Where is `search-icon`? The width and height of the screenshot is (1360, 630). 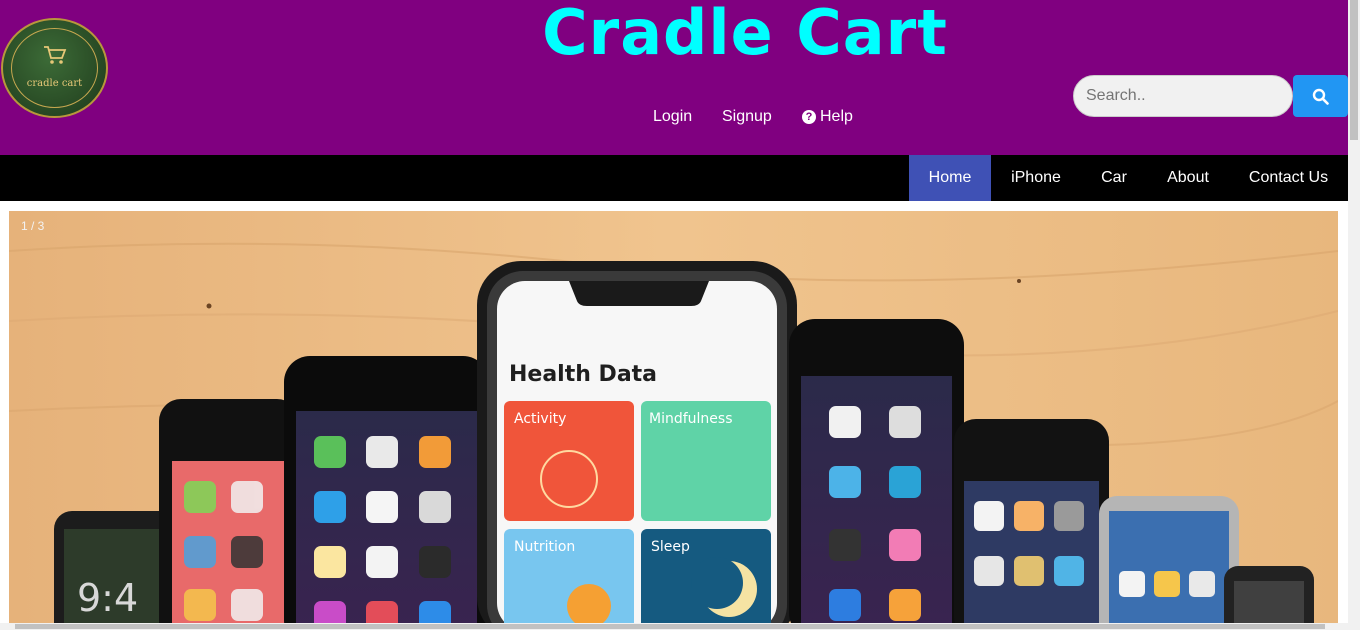 search-icon is located at coordinates (1320, 96).